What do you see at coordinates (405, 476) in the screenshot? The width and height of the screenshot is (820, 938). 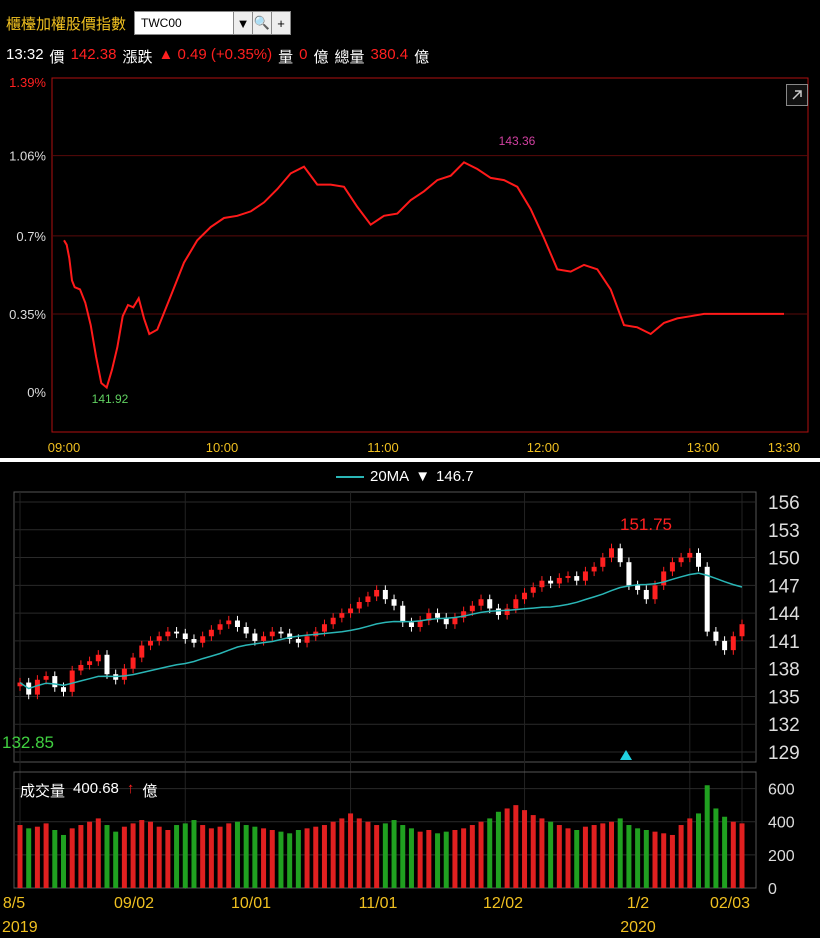 I see `ma-legend: 20MA ▼ 146.7` at bounding box center [405, 476].